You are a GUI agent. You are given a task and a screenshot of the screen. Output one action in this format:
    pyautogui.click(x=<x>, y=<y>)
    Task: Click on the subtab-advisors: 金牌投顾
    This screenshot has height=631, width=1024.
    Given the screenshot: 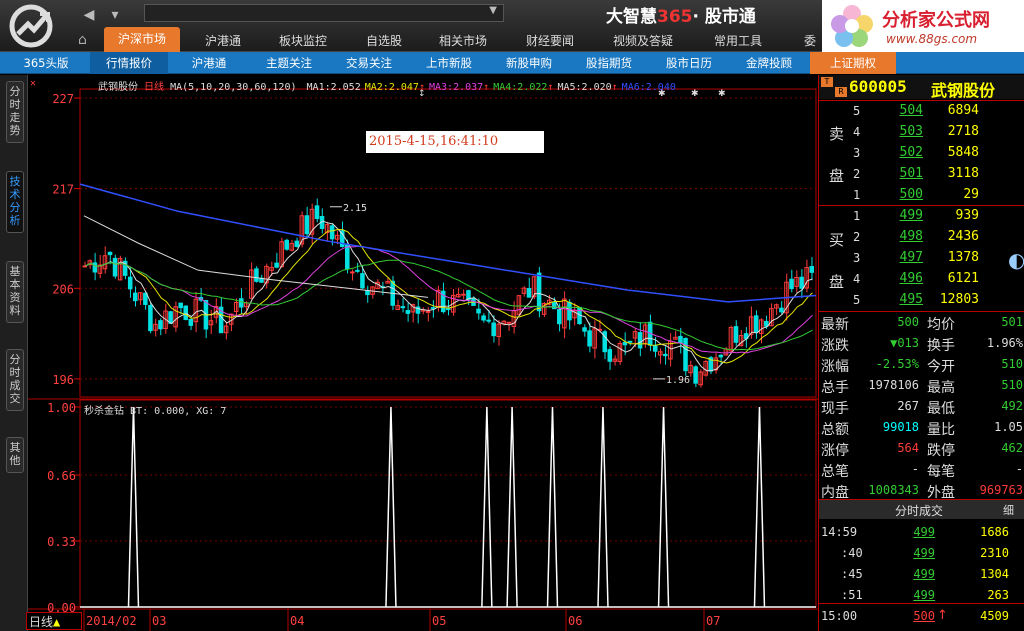 What is the action you would take?
    pyautogui.click(x=769, y=63)
    